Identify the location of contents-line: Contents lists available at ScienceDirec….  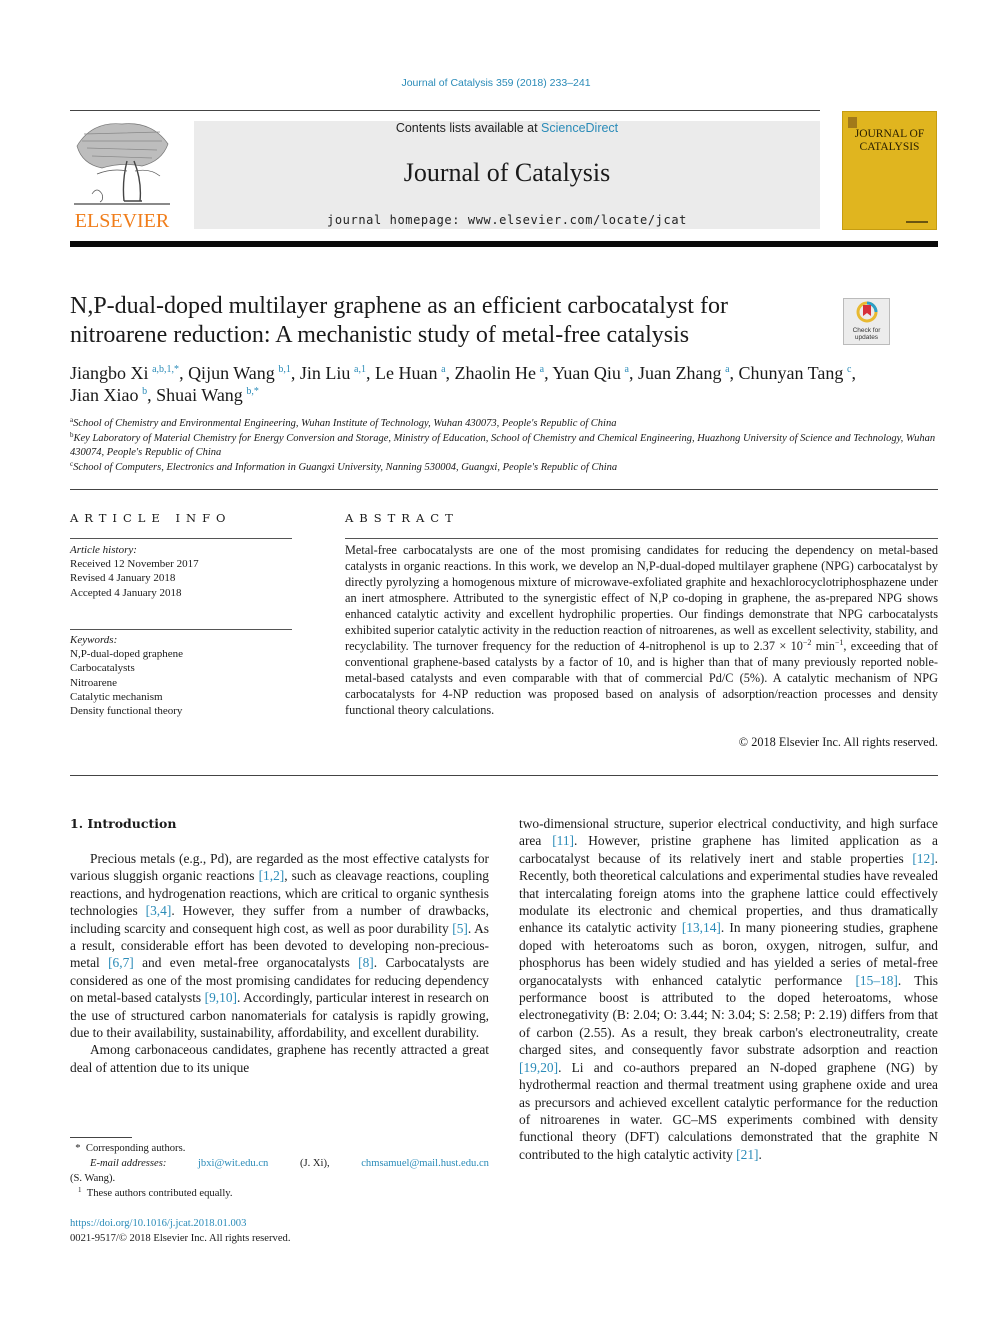
(507, 128).